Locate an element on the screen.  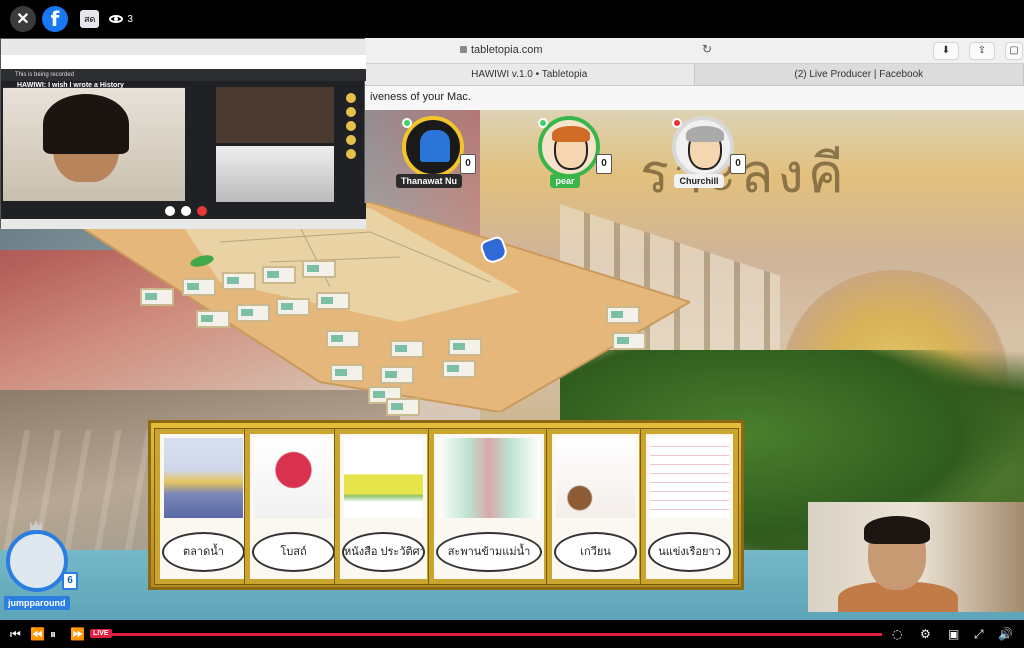
recording-notice: This is being recorded is located at coordinates (183, 75).